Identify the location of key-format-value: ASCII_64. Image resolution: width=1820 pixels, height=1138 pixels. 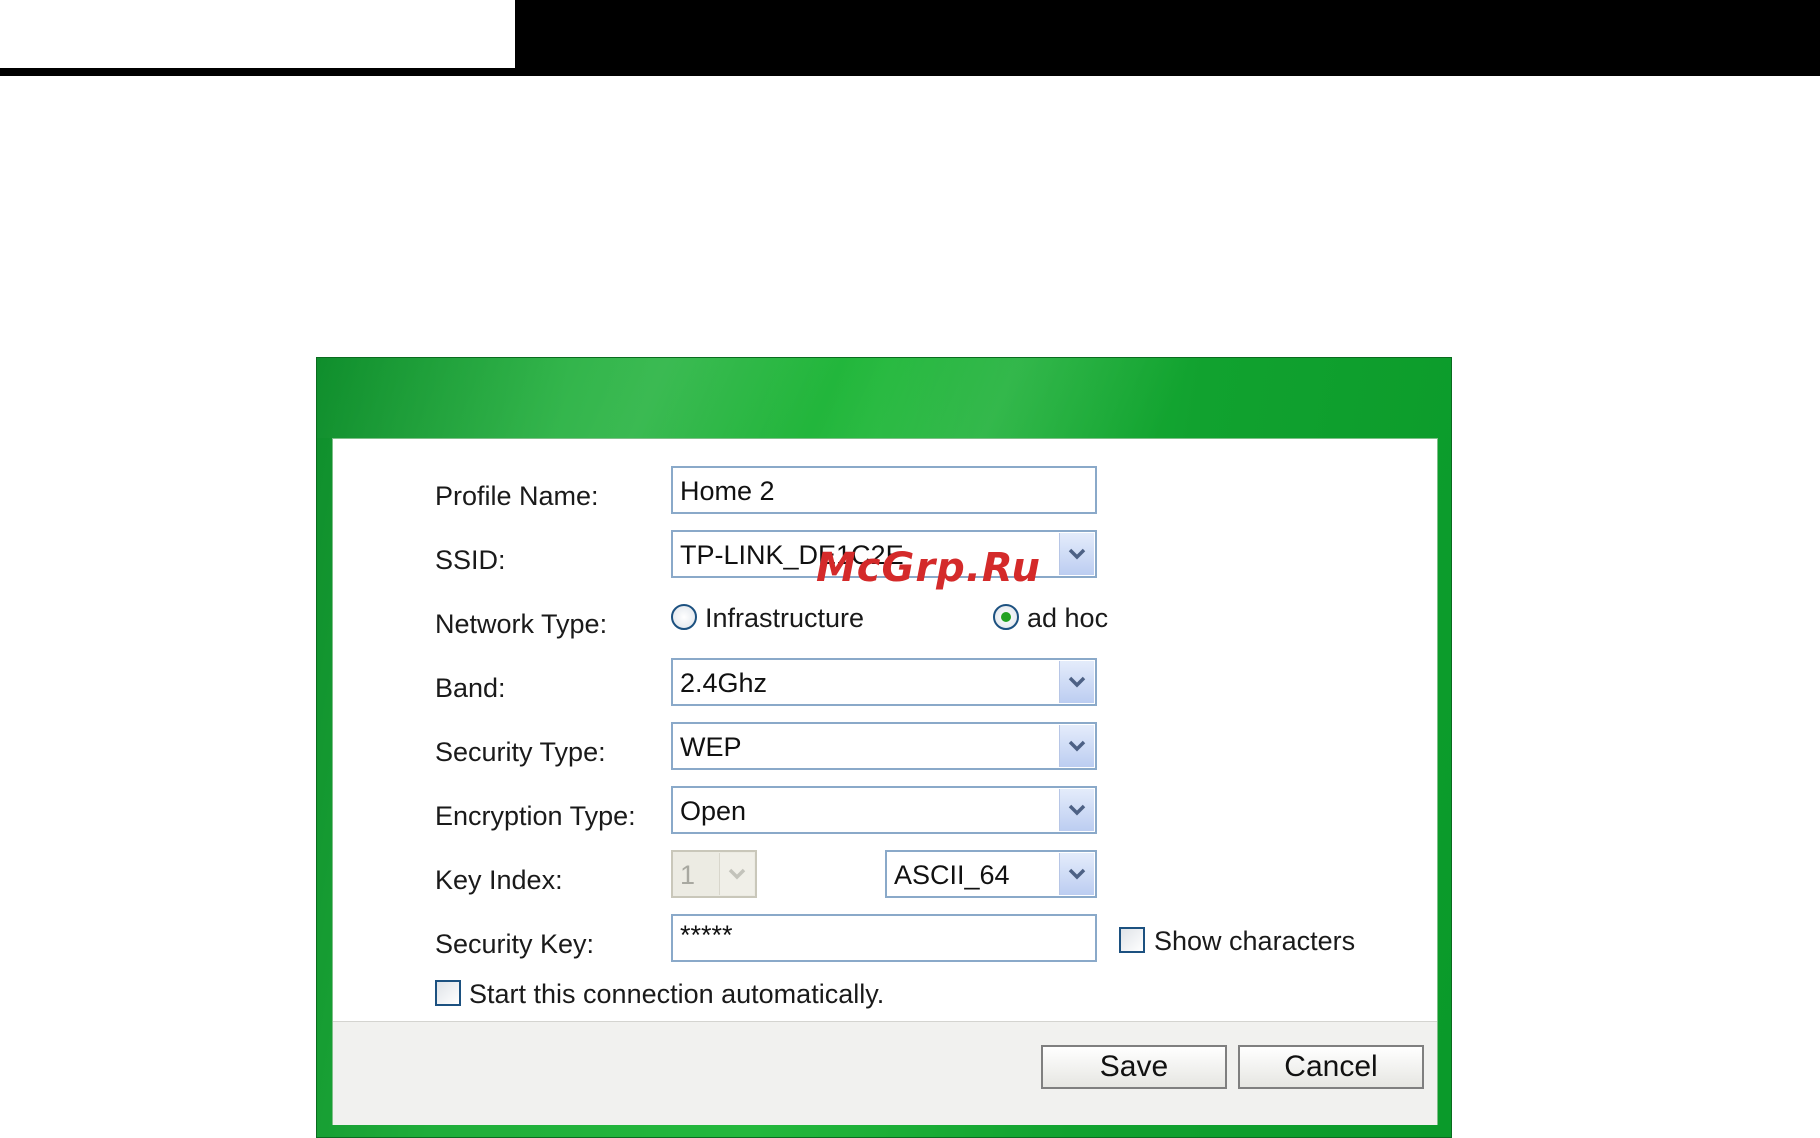
(952, 875).